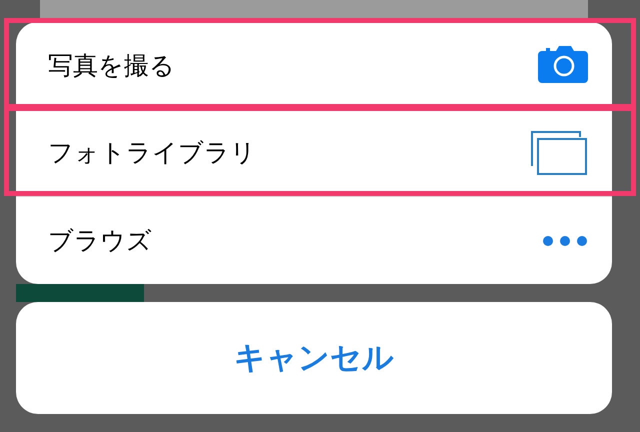  Describe the element at coordinates (559, 153) in the screenshot. I see `photo-stack-icon` at that location.